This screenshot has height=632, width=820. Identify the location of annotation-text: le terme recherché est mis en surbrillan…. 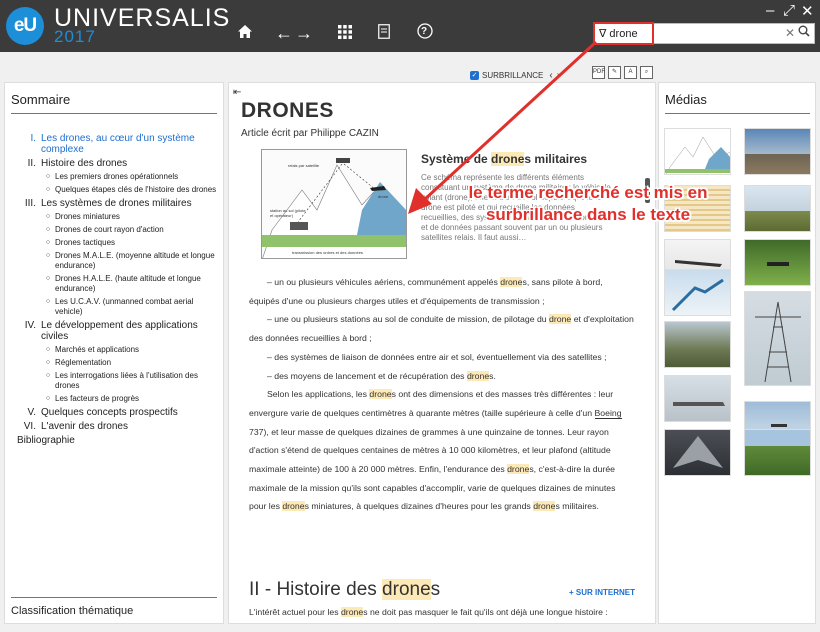
(588, 203).